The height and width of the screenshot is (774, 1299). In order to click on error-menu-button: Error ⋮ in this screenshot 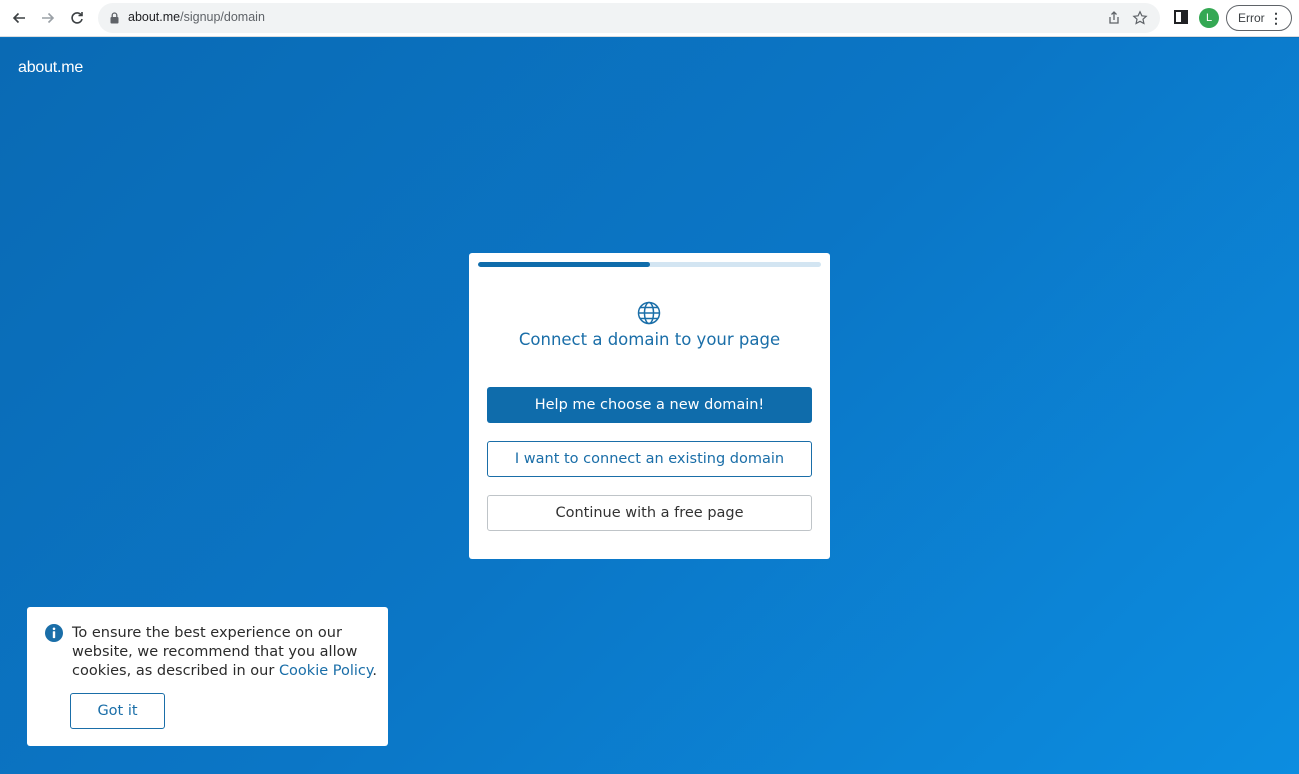, I will do `click(1259, 18)`.